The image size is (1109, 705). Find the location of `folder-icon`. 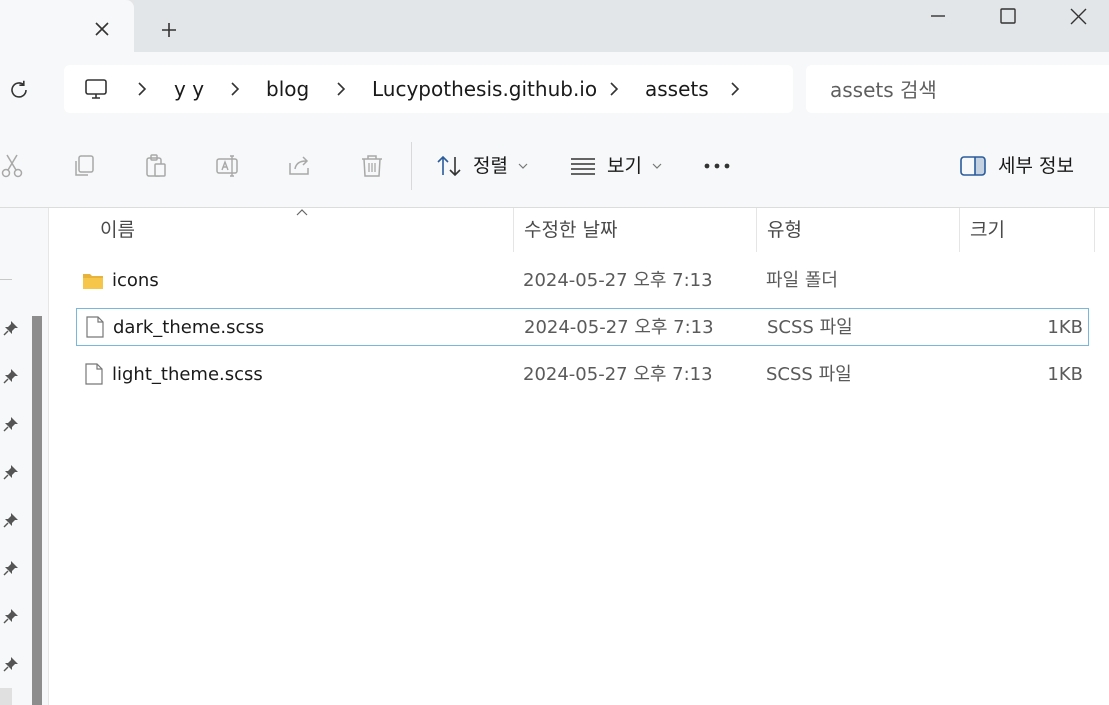

folder-icon is located at coordinates (93, 281).